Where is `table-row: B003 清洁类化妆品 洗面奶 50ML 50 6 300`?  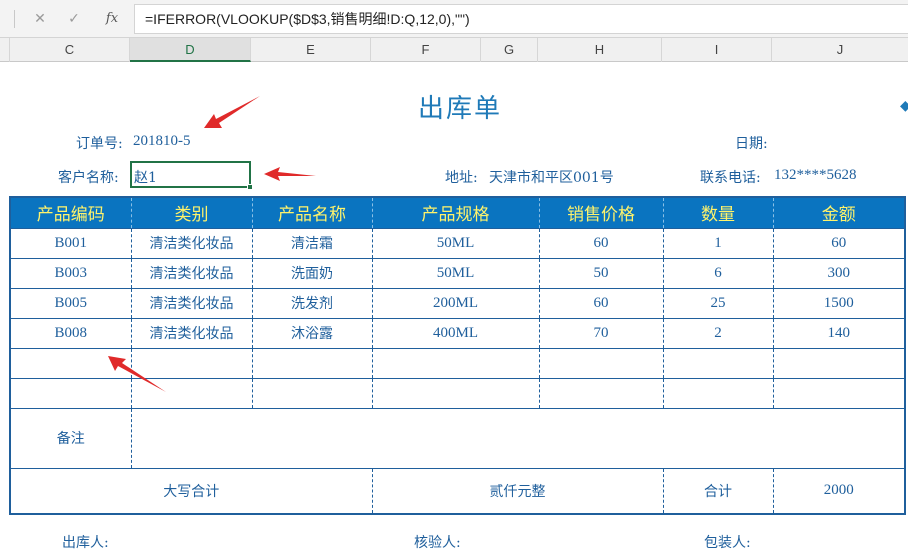 table-row: B003 清洁类化妆品 洗面奶 50ML 50 6 300 is located at coordinates (457, 273).